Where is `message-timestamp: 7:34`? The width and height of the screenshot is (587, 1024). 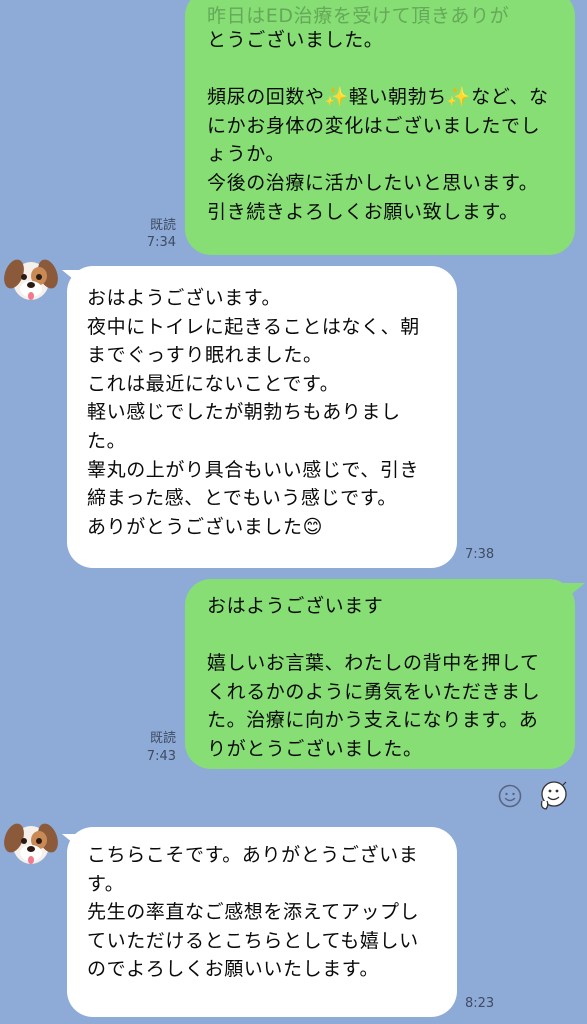
message-timestamp: 7:34 is located at coordinates (161, 242).